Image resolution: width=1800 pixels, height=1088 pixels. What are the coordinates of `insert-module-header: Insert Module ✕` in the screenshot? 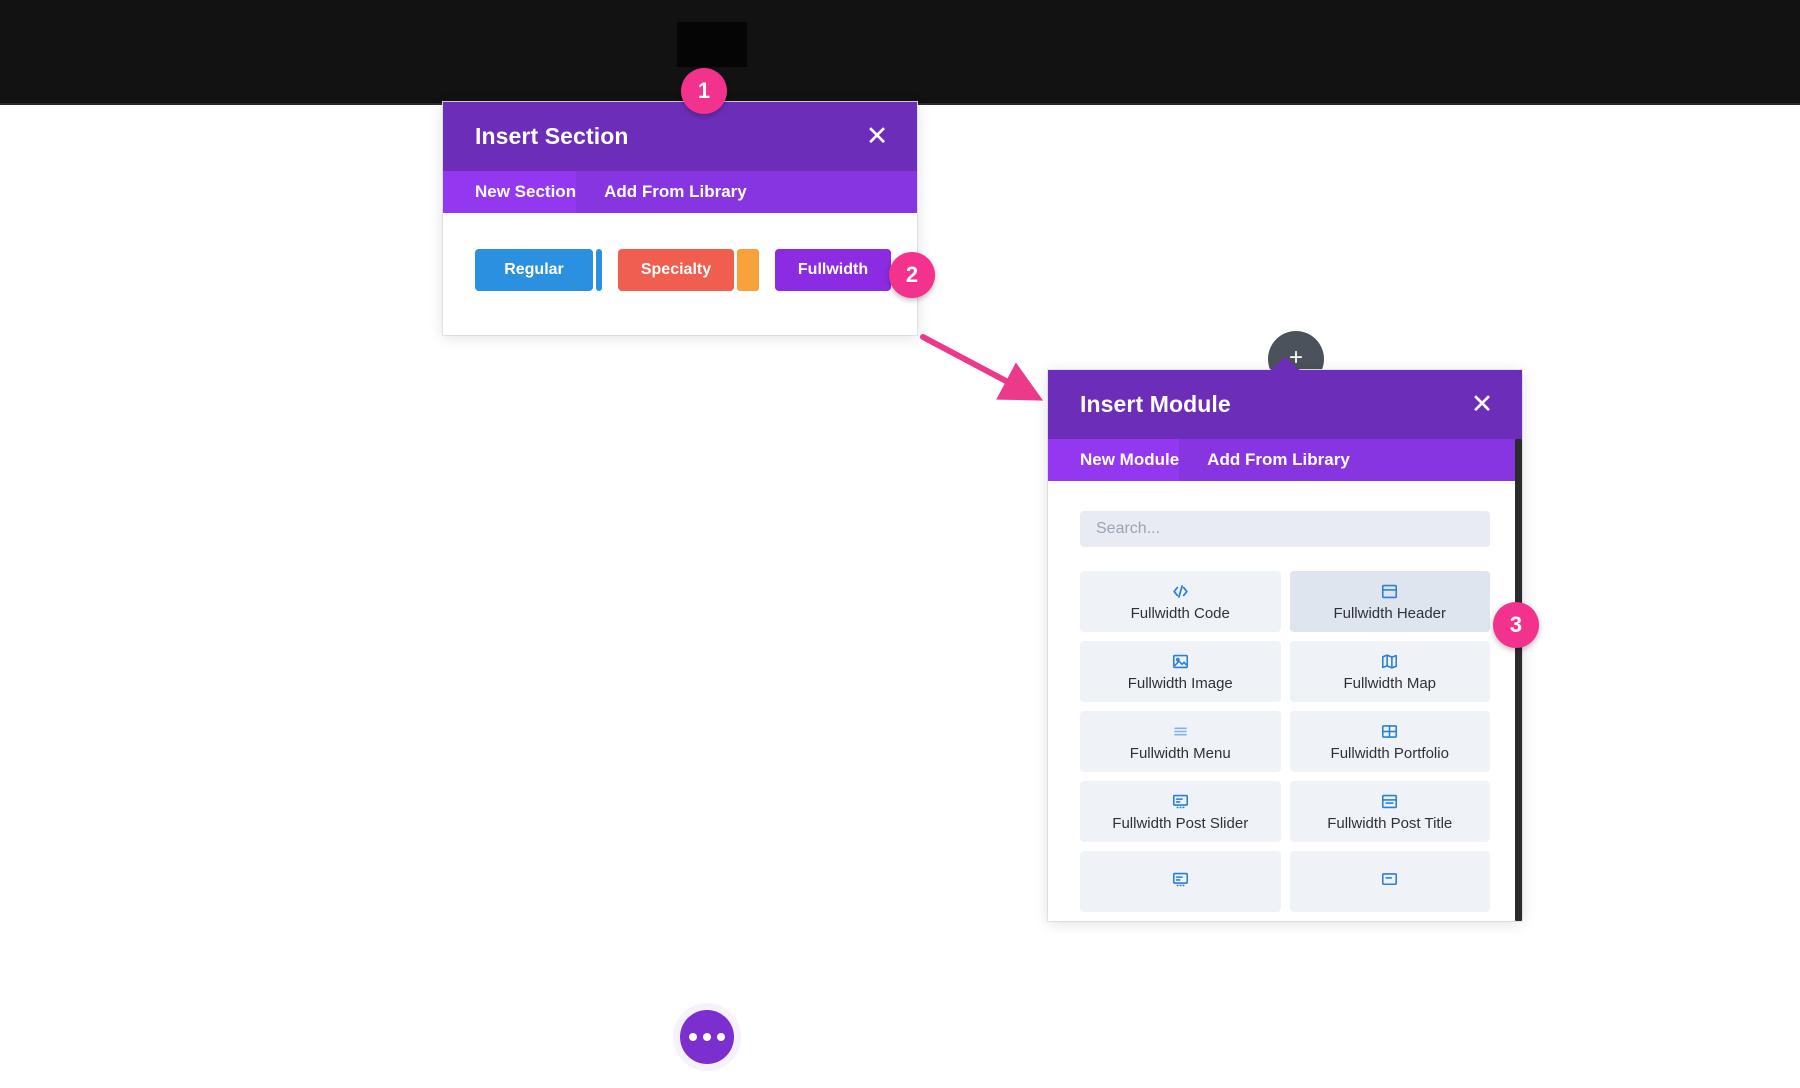 It's located at (1285, 404).